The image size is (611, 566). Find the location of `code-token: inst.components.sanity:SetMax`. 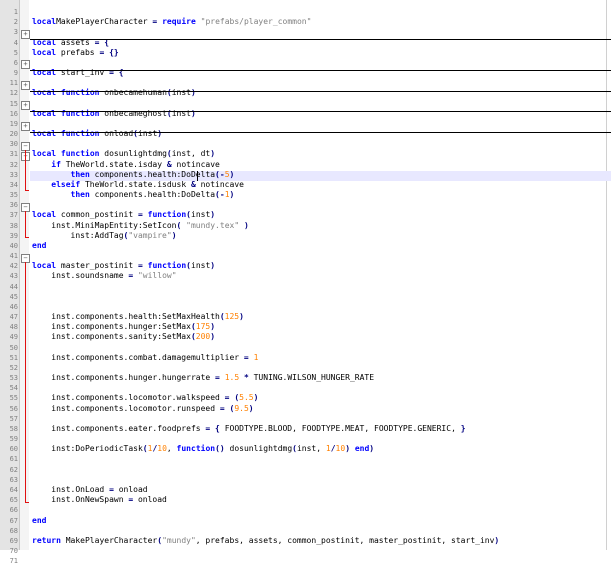

code-token: inst.components.sanity:SetMax is located at coordinates (111, 336).